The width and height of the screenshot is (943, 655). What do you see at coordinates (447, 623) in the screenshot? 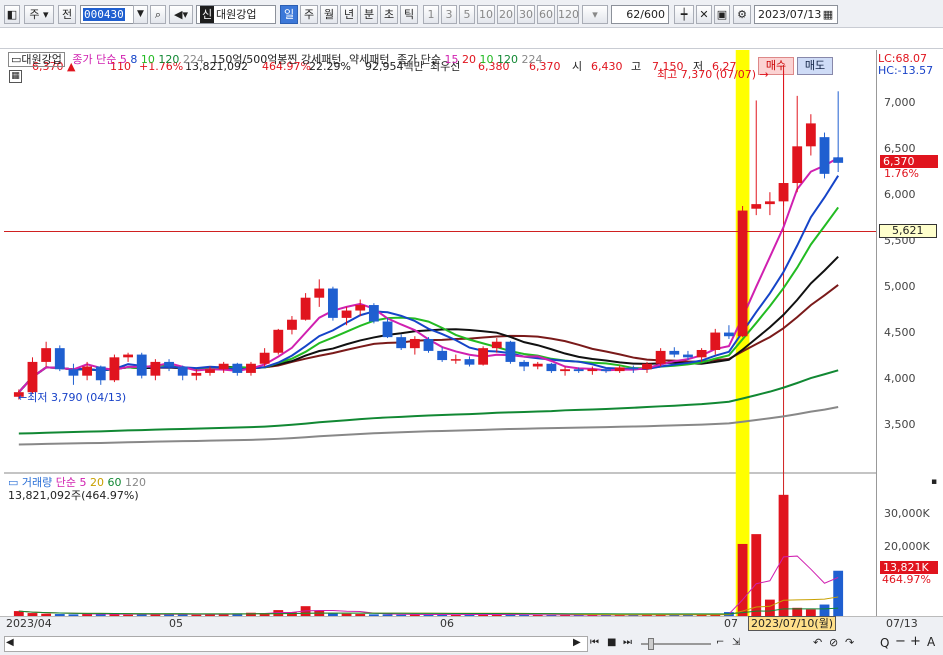
I see `date-label: 06` at bounding box center [447, 623].